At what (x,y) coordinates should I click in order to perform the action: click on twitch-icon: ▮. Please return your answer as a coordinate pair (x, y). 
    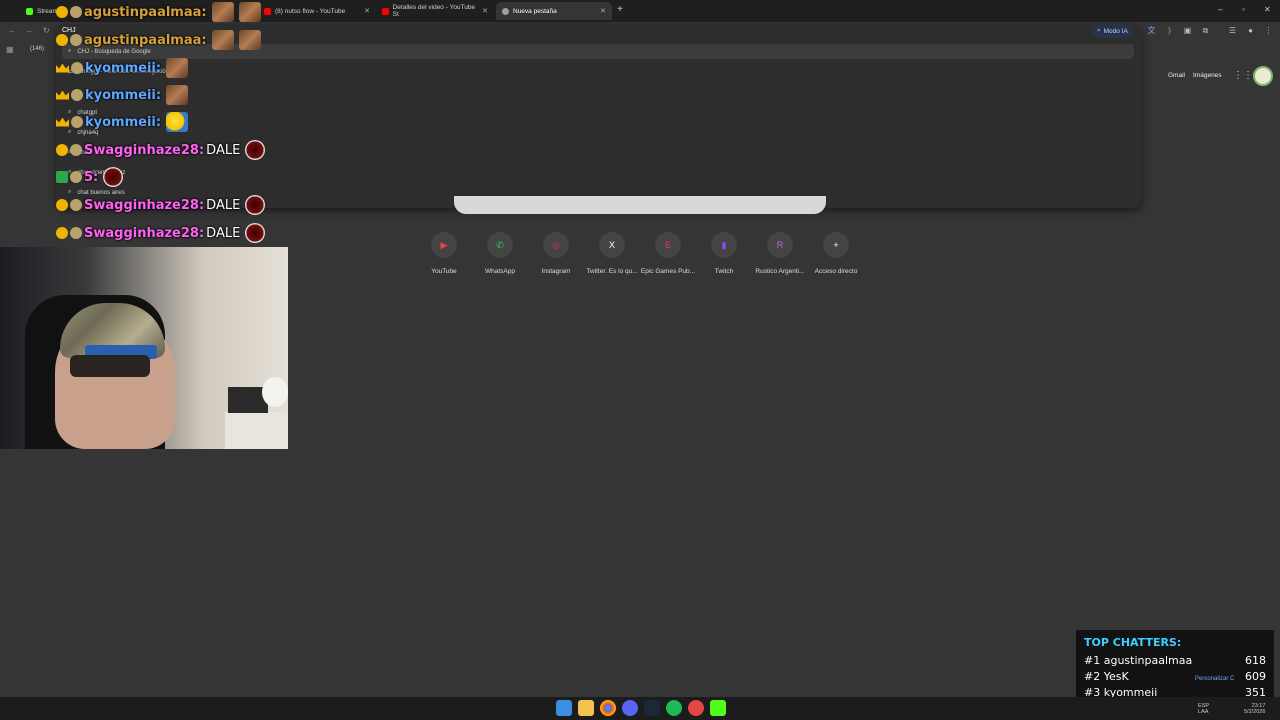
    Looking at the image, I should click on (724, 245).